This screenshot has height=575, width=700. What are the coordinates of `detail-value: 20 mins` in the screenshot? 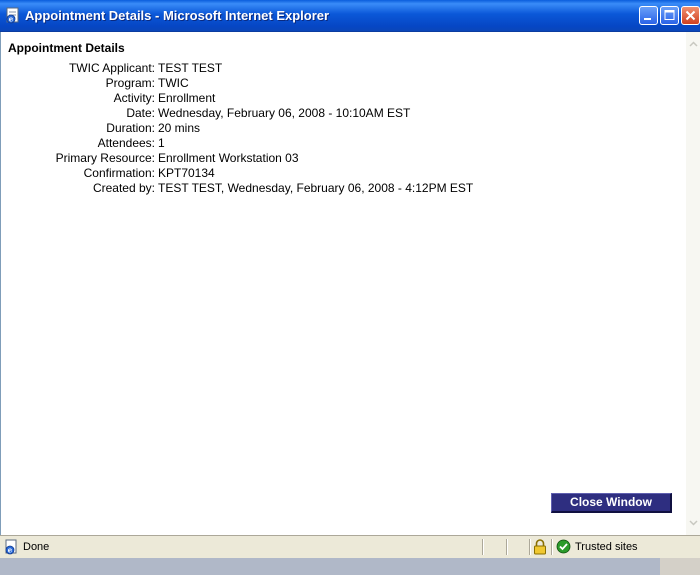 It's located at (179, 128).